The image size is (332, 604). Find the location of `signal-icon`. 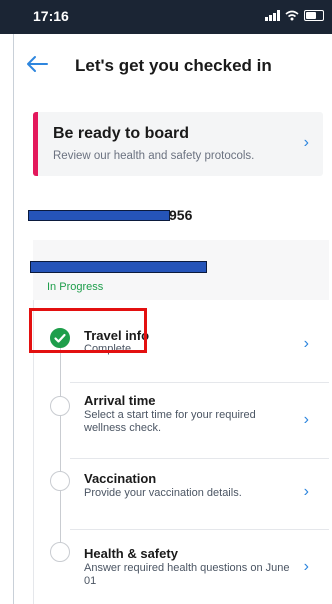

signal-icon is located at coordinates (272, 15).